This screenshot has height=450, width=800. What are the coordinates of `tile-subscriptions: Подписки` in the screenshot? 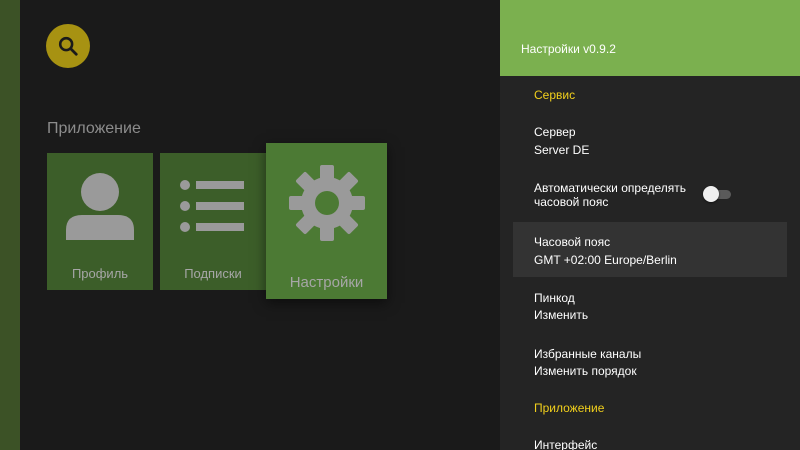 It's located at (213, 221).